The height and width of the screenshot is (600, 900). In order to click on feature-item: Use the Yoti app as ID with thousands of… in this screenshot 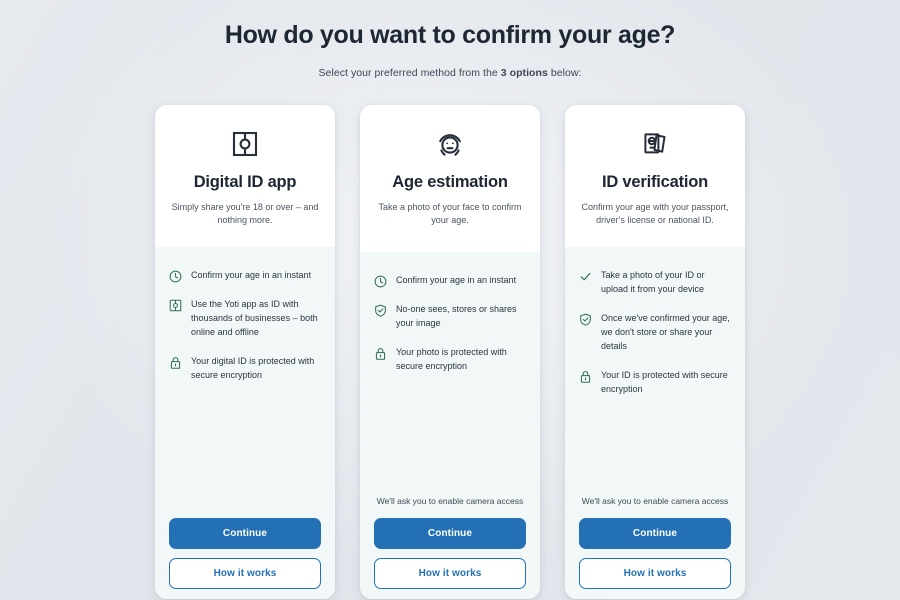, I will do `click(245, 319)`.